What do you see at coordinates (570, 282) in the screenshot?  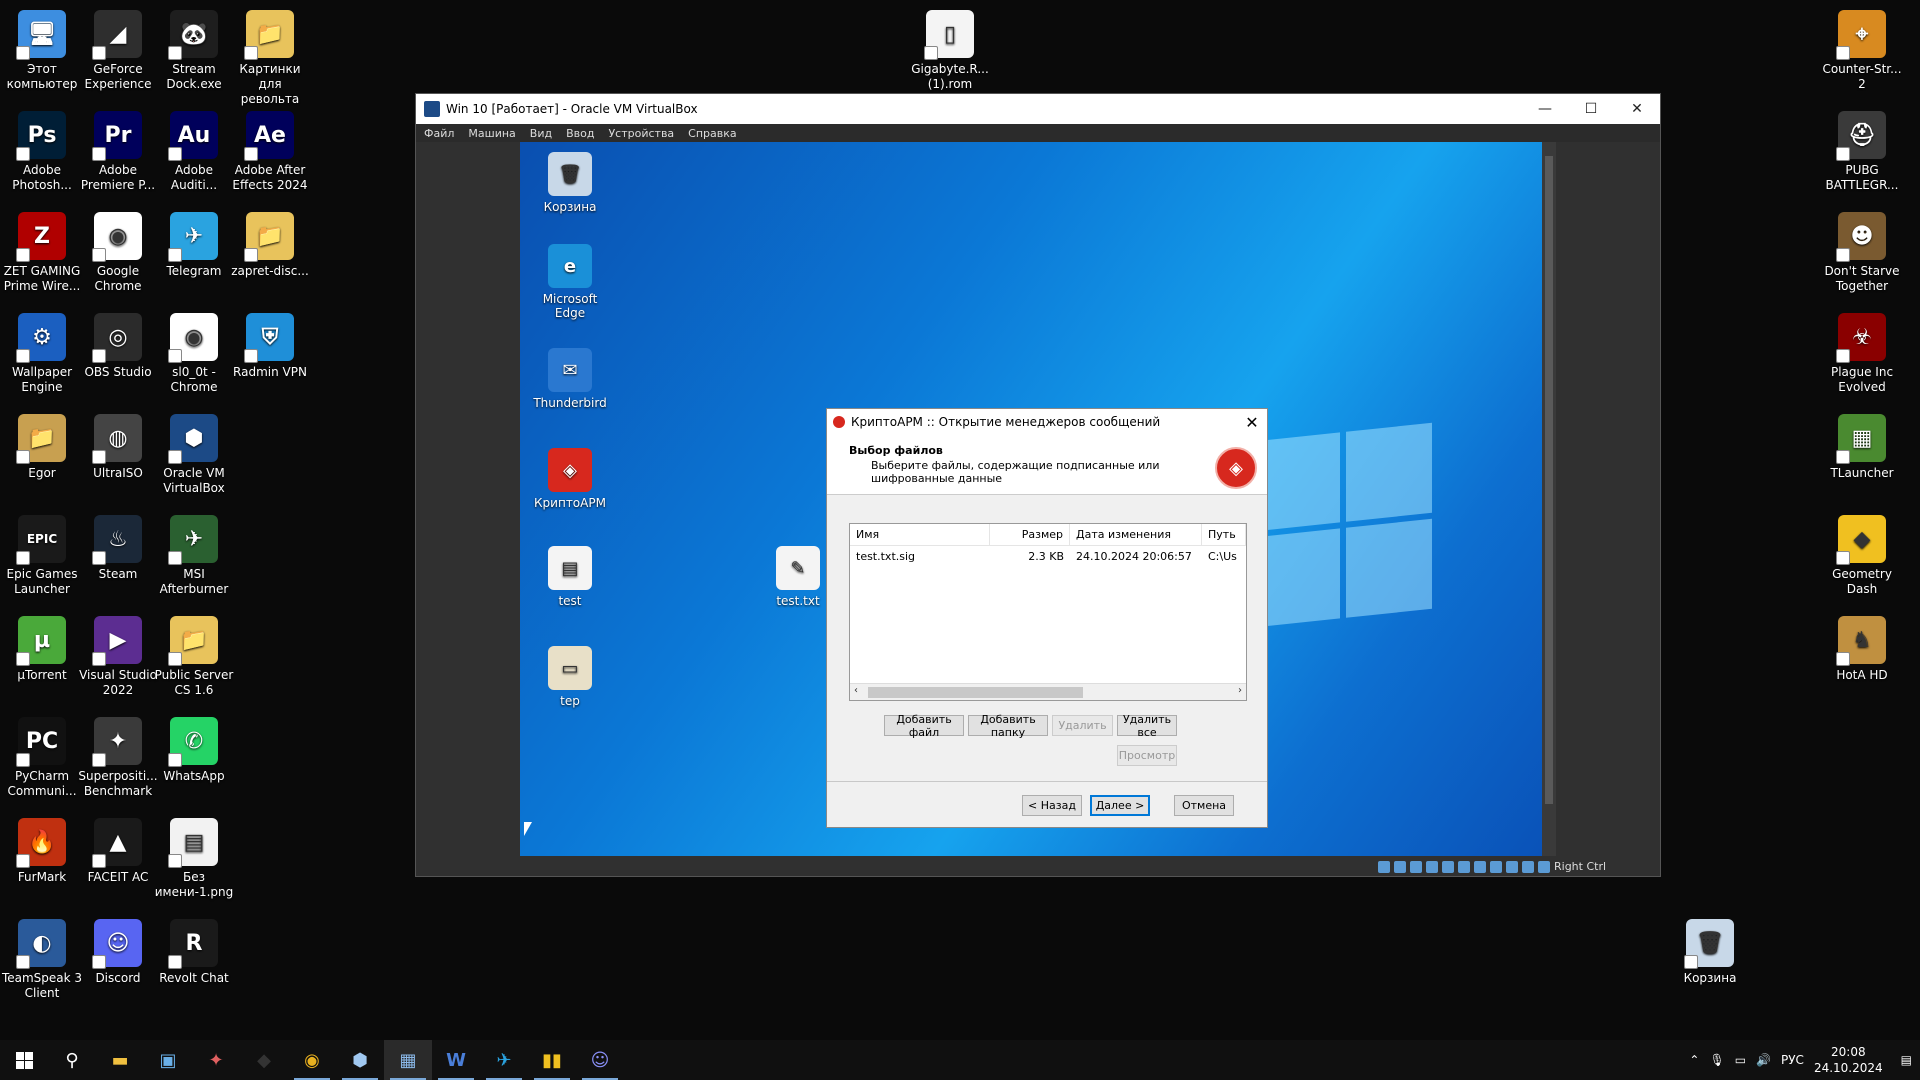 I see `shortcut-microsoft-edge: e Microsoft Edge` at bounding box center [570, 282].